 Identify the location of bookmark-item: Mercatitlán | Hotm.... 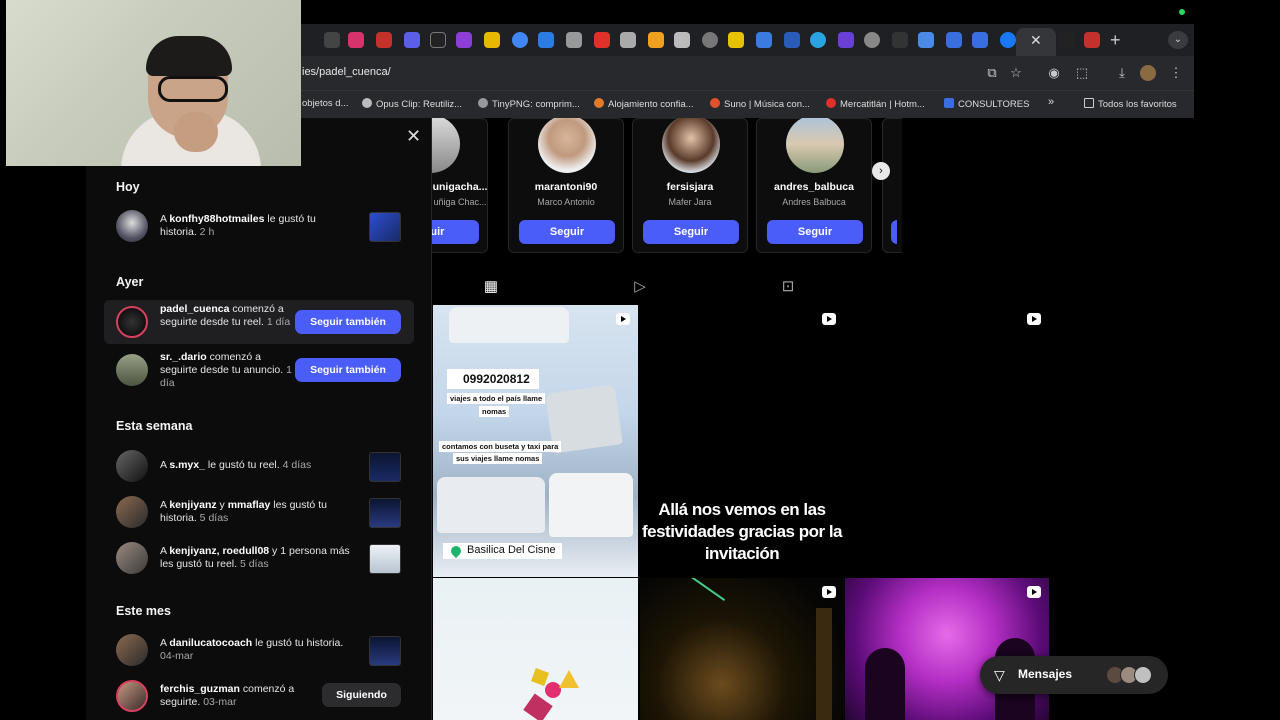
(875, 104).